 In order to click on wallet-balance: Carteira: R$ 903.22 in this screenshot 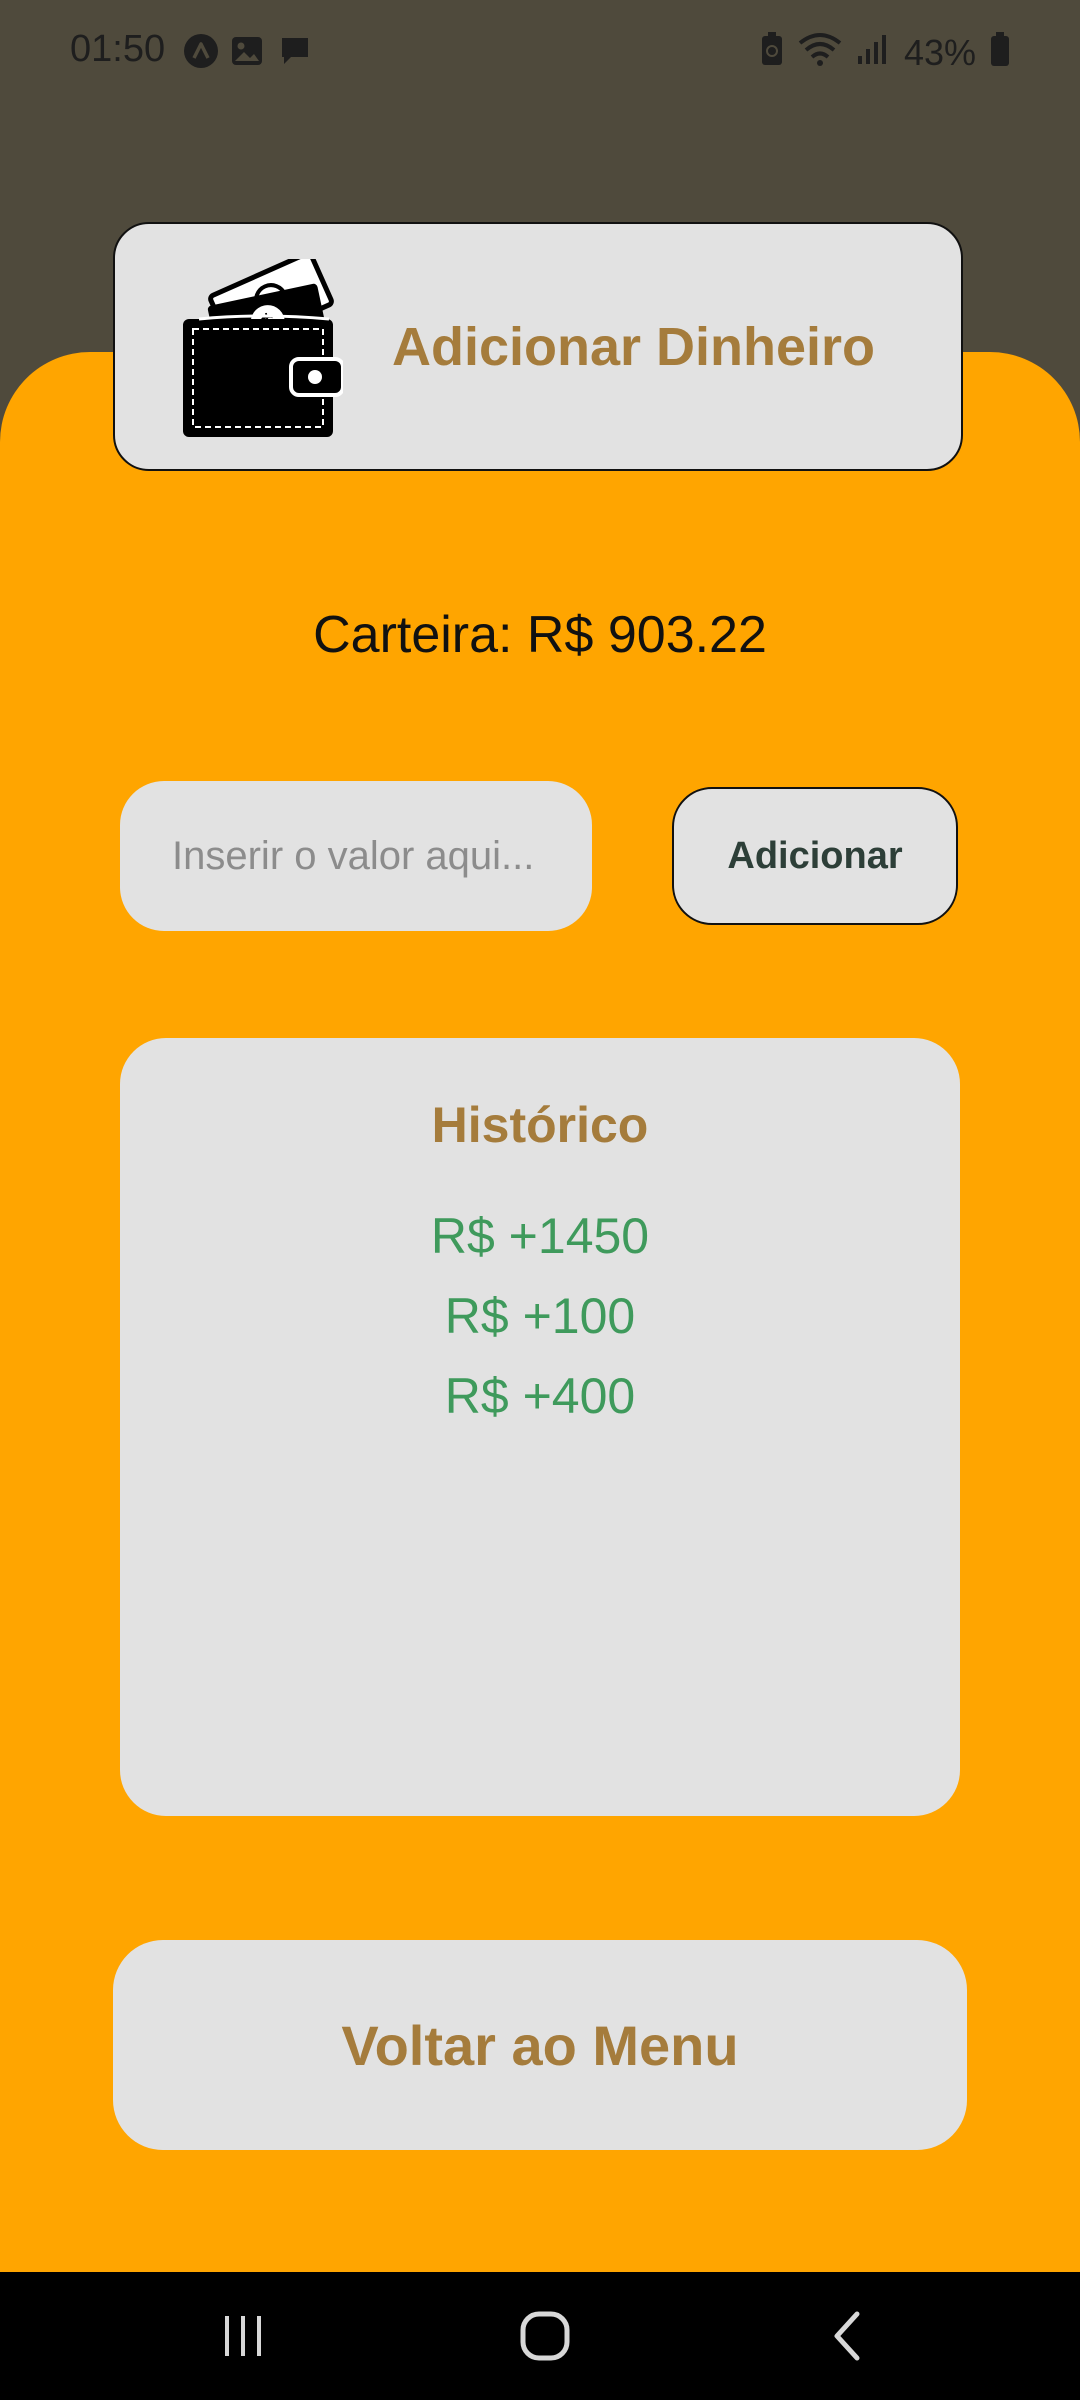, I will do `click(540, 635)`.